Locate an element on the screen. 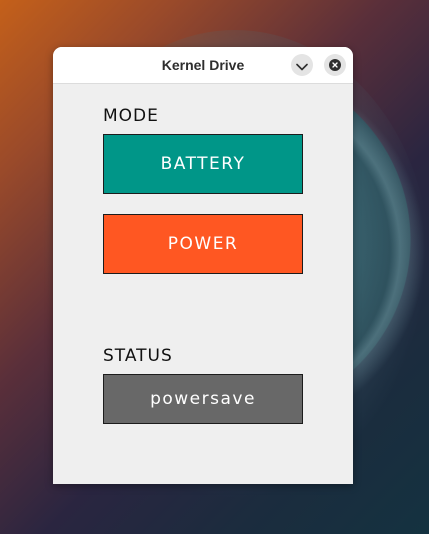 The width and height of the screenshot is (429, 534). close-button is located at coordinates (335, 65).